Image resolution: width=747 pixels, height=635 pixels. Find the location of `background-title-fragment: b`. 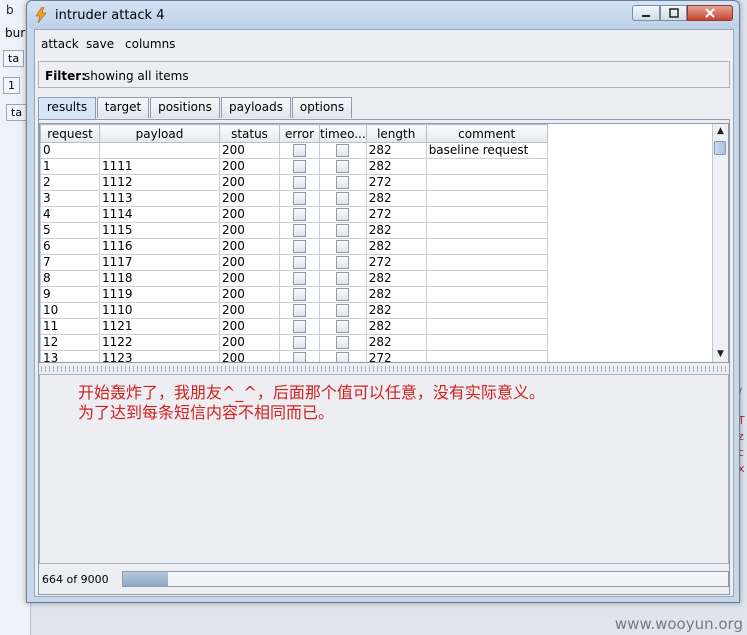

background-title-fragment: b is located at coordinates (10, 10).